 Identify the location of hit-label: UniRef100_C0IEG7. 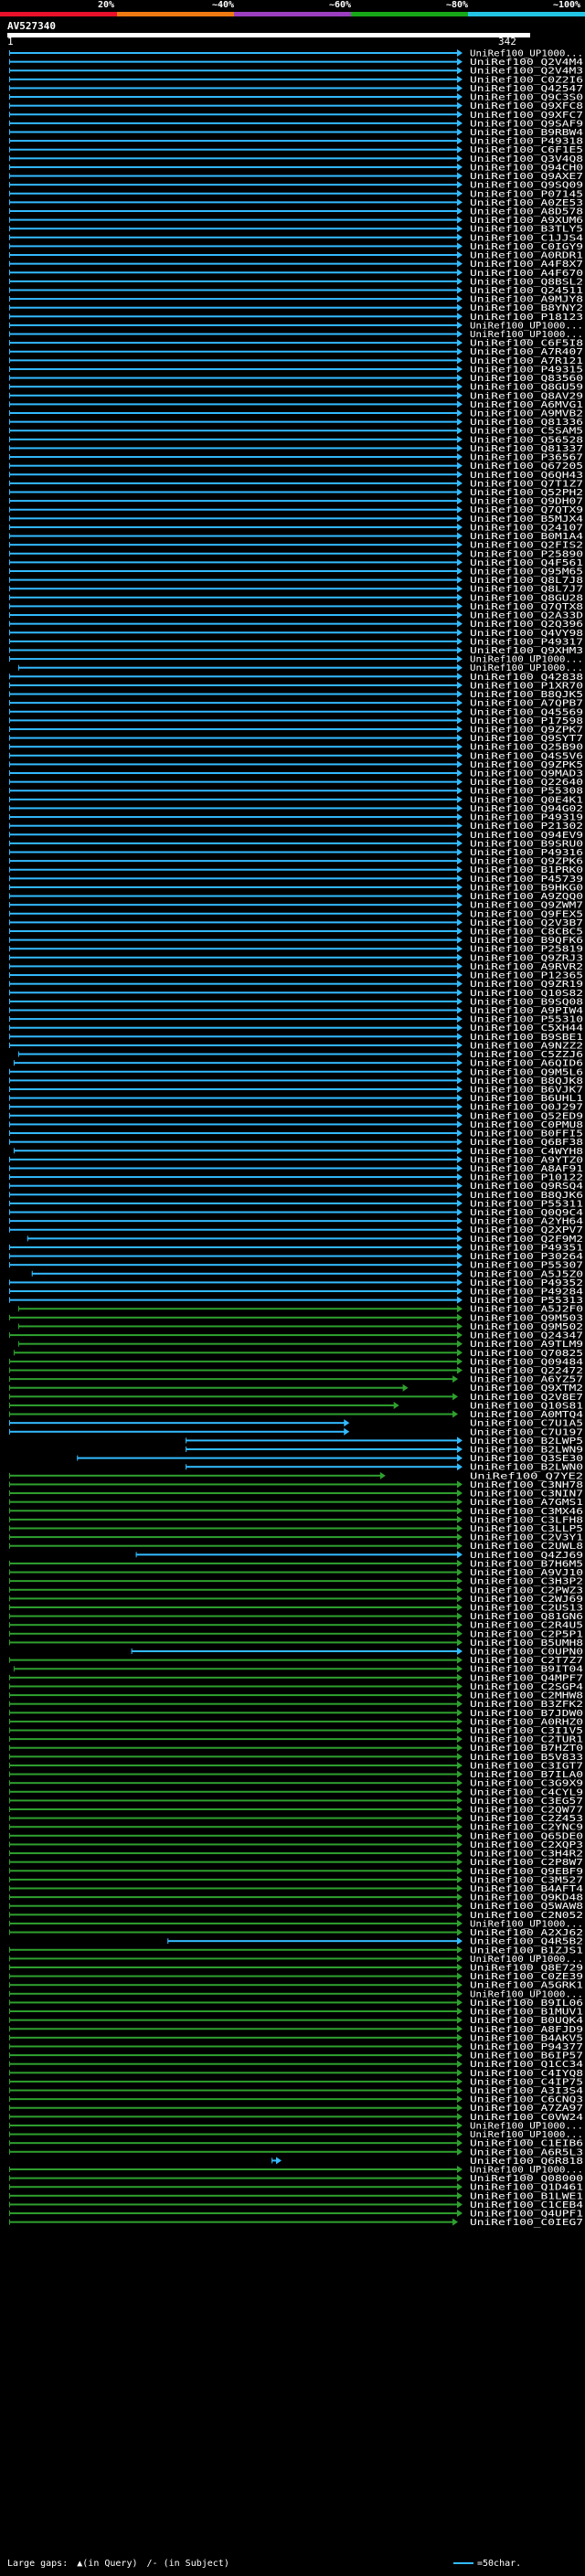
(527, 2223).